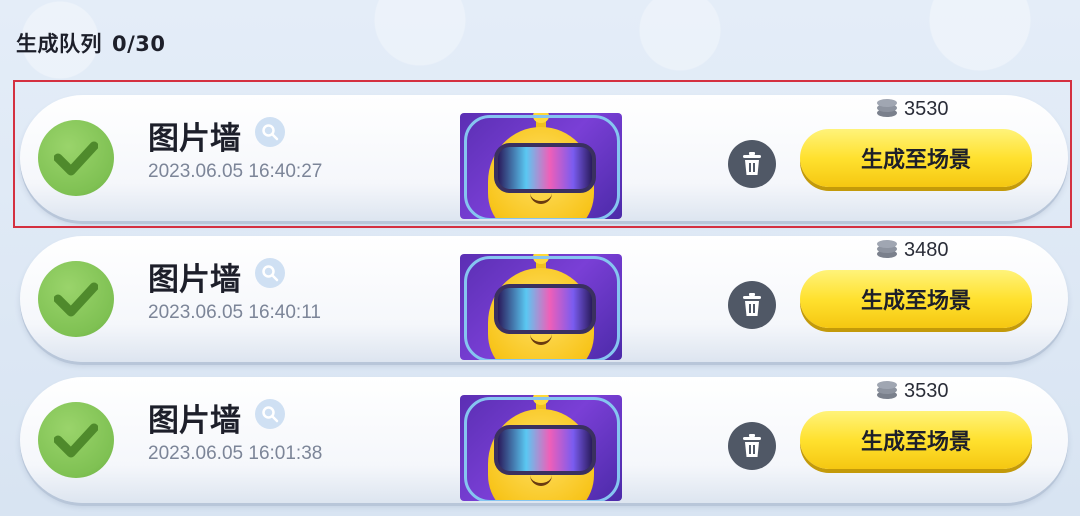 This screenshot has height=516, width=1080. What do you see at coordinates (235, 453) in the screenshot?
I see `item-timestamp: 2023.06.05 16:01:38` at bounding box center [235, 453].